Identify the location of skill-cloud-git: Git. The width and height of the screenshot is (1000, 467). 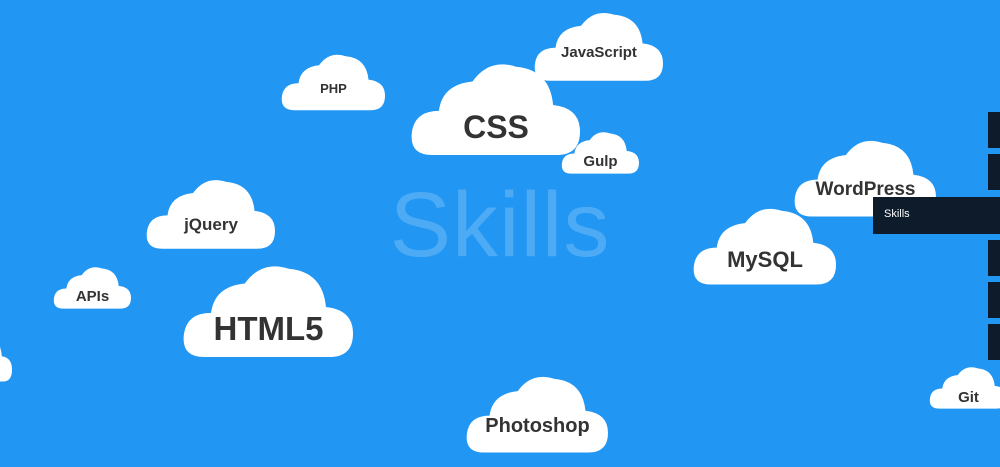
(964, 386).